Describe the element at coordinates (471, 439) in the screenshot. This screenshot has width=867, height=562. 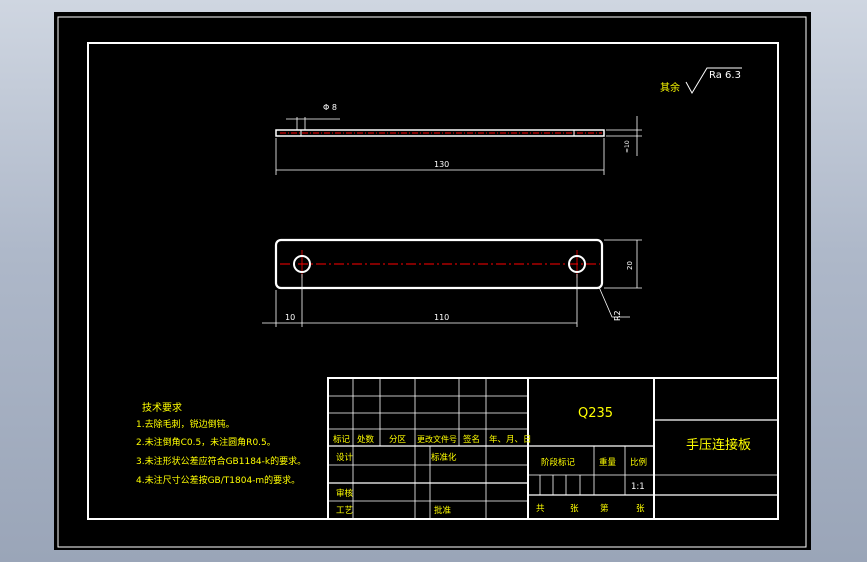
I see `rev-header: 签名` at that location.